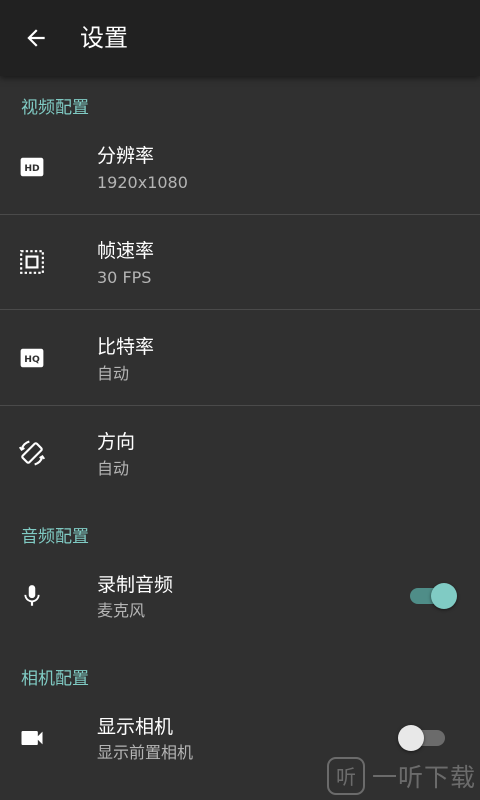  I want to click on hq-icon: HQ, so click(32, 358).